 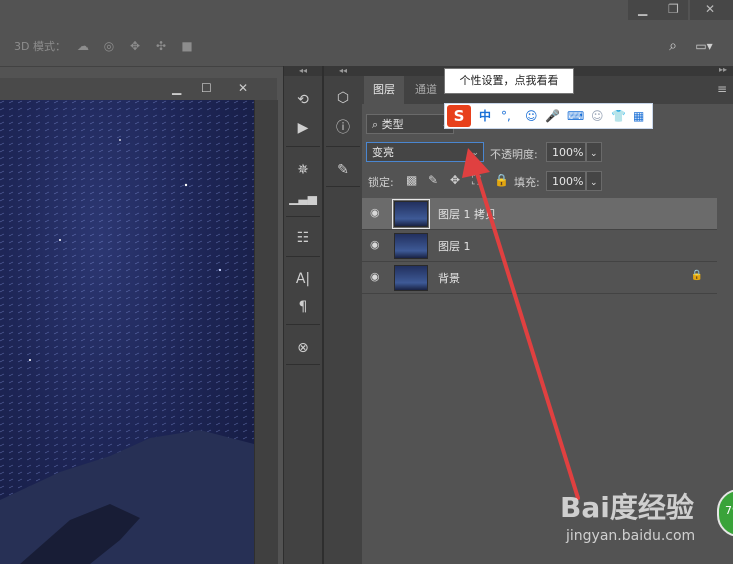 What do you see at coordinates (631, 536) in the screenshot?
I see `watermark-url: jingyan.baidu.com` at bounding box center [631, 536].